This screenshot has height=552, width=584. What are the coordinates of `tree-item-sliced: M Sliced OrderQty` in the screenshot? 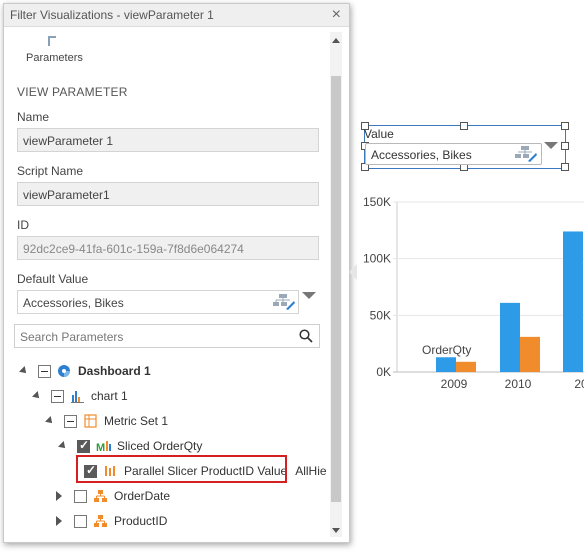 It's located at (130, 446).